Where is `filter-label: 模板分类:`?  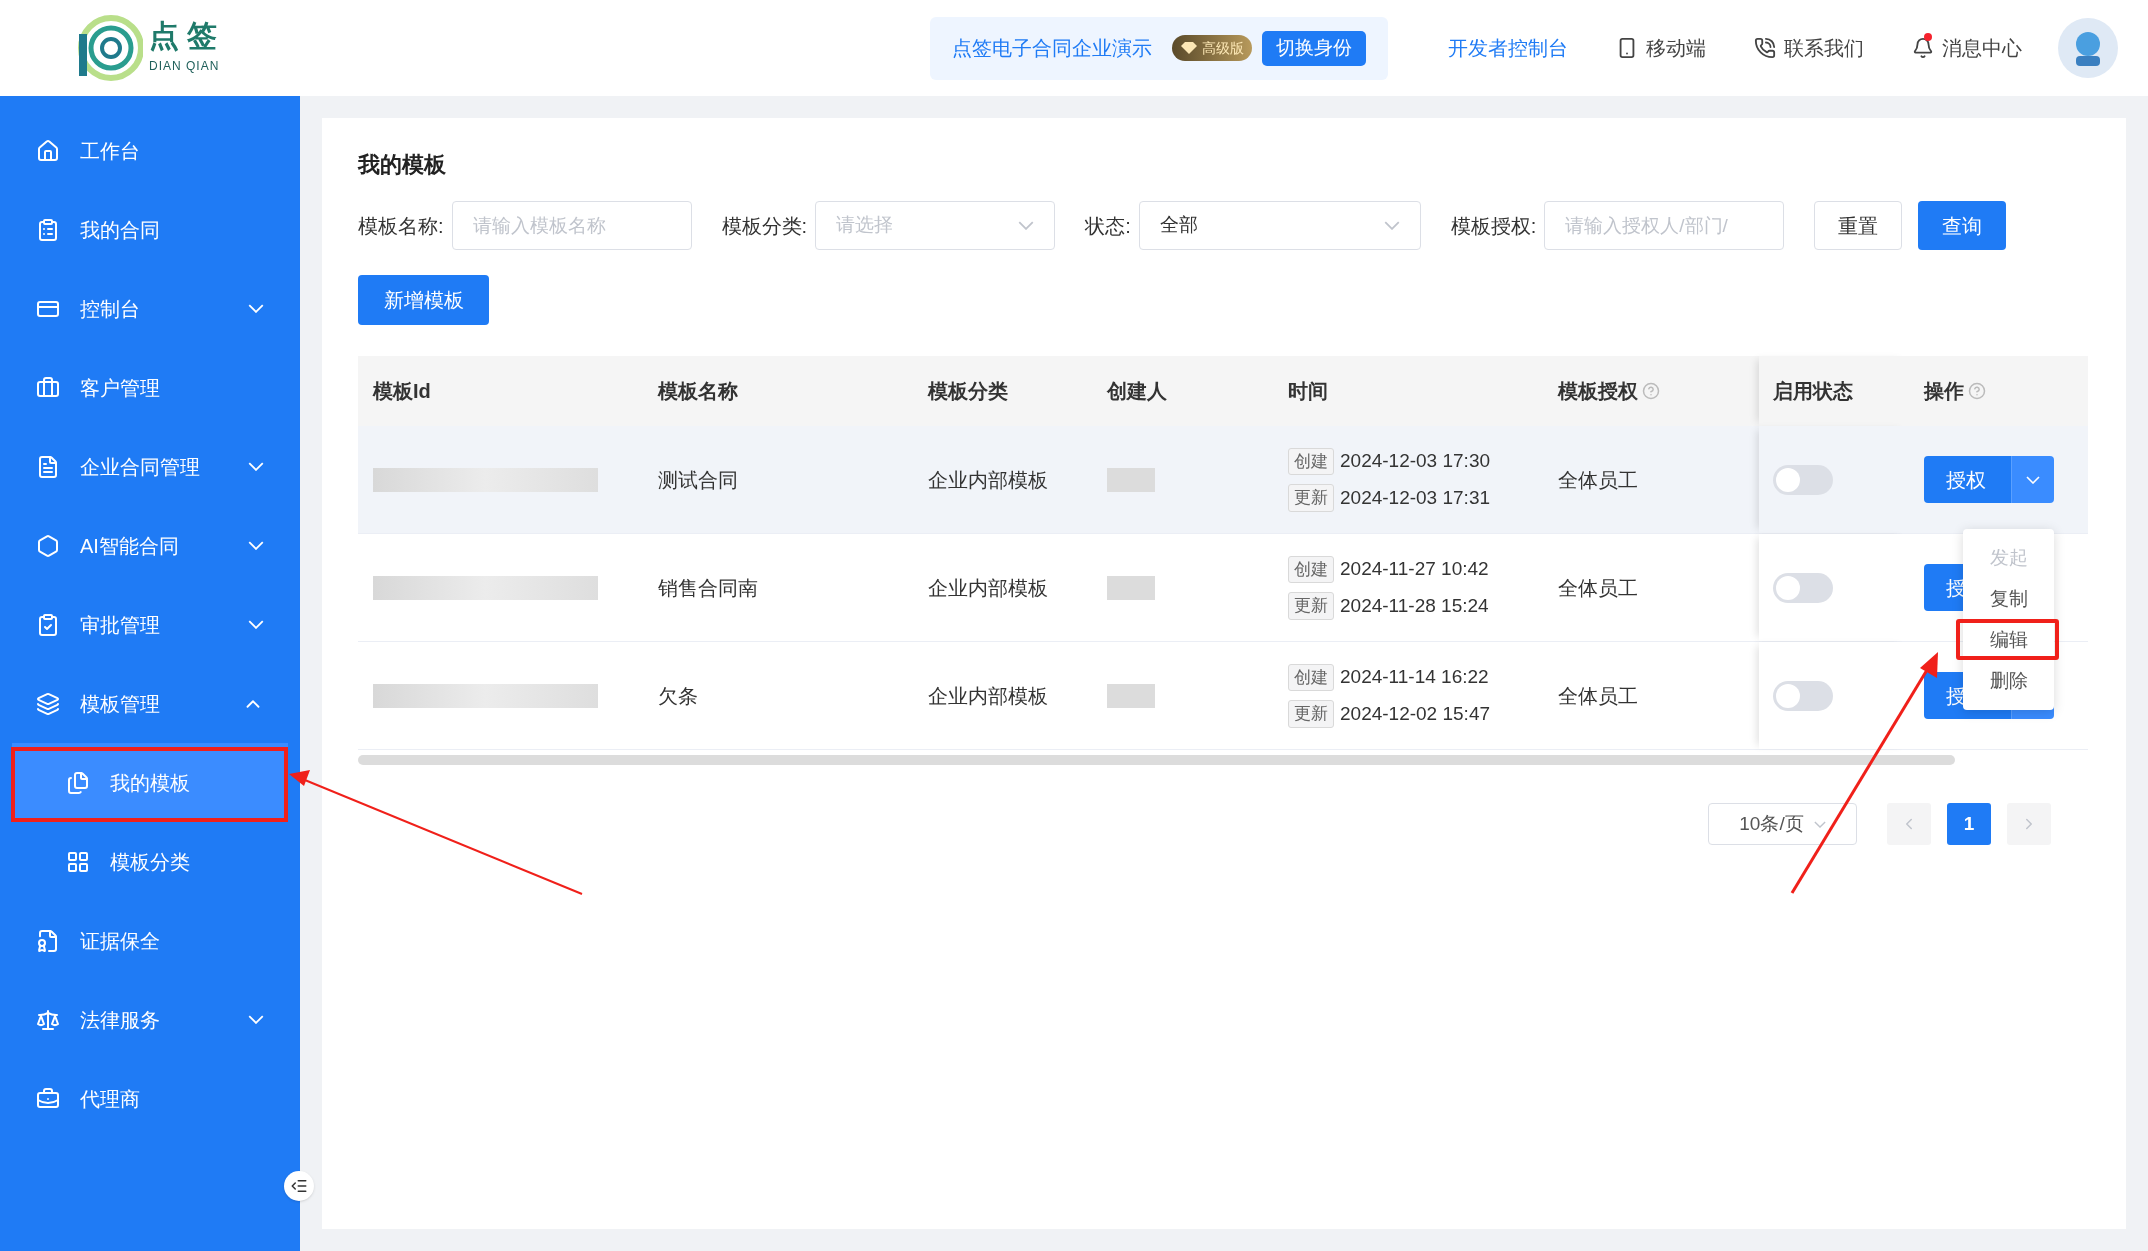
filter-label: 模板分类: is located at coordinates (764, 226).